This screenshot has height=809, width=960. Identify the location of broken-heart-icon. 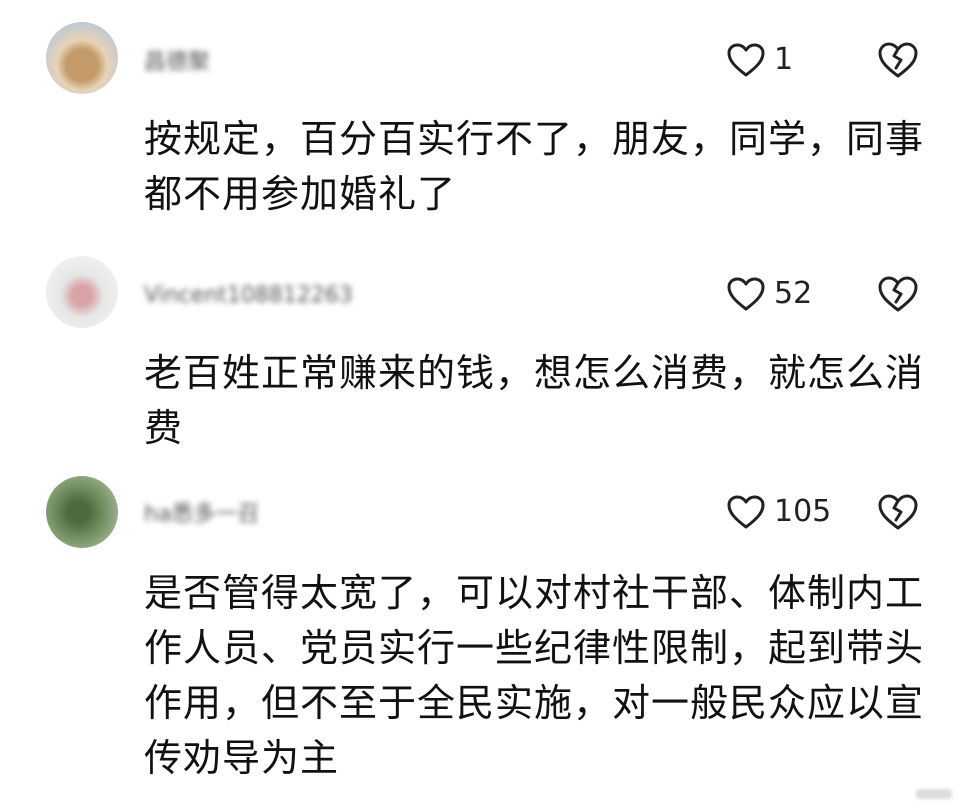
(898, 512).